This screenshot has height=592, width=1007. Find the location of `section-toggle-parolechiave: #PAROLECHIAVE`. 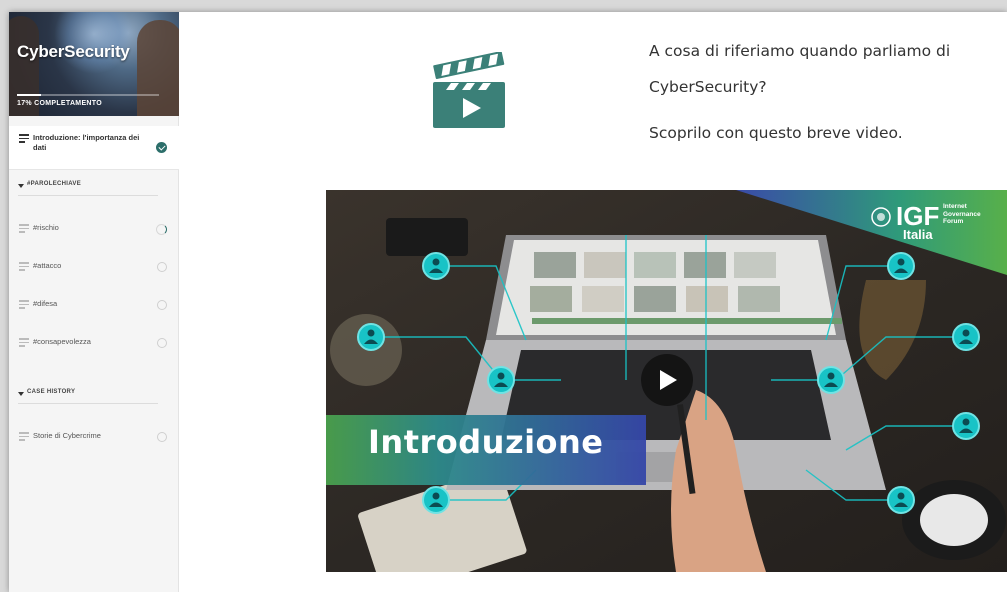

section-toggle-parolechiave: #PAROLECHIAVE is located at coordinates (94, 188).